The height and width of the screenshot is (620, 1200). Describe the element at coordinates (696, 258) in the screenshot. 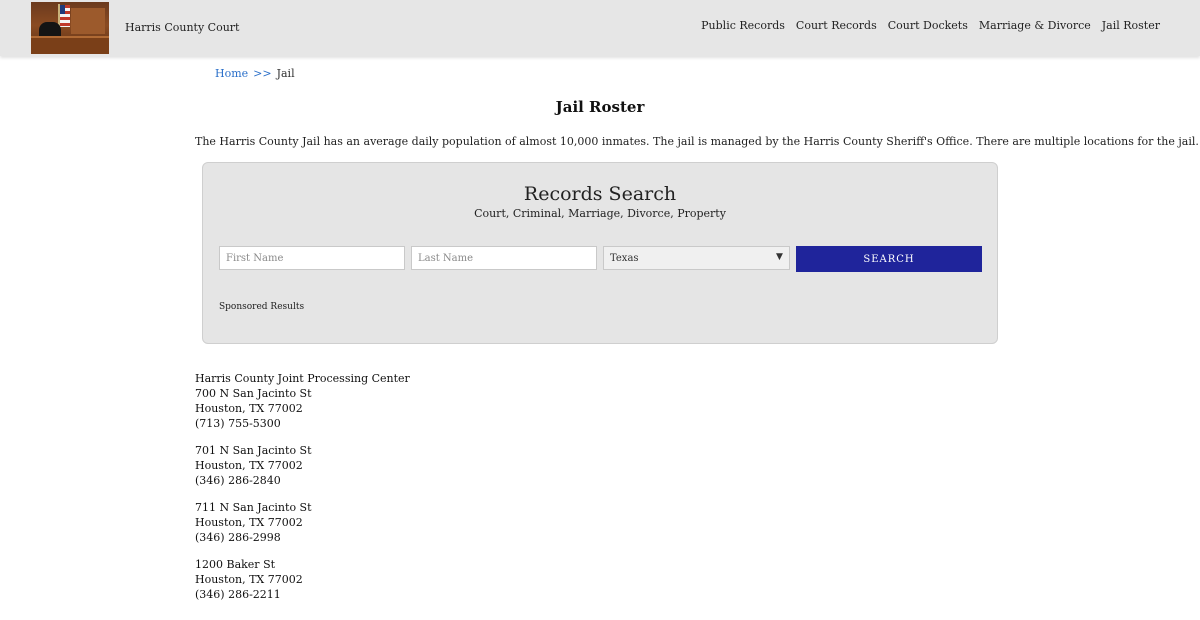

I see `state-select: Texas` at that location.